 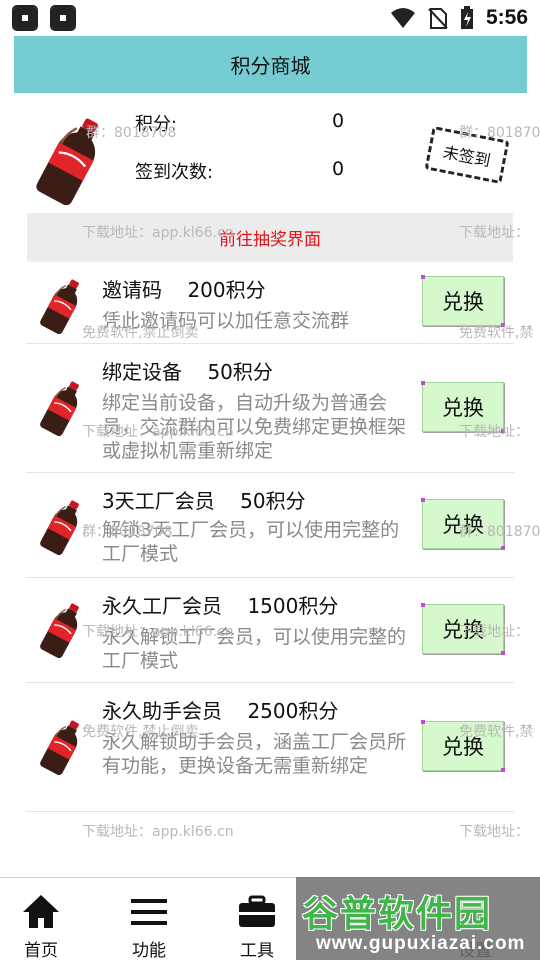 I want to click on site-watermark-logo: 谷普软件园 www.gupuxiazai.com, so click(x=418, y=918).